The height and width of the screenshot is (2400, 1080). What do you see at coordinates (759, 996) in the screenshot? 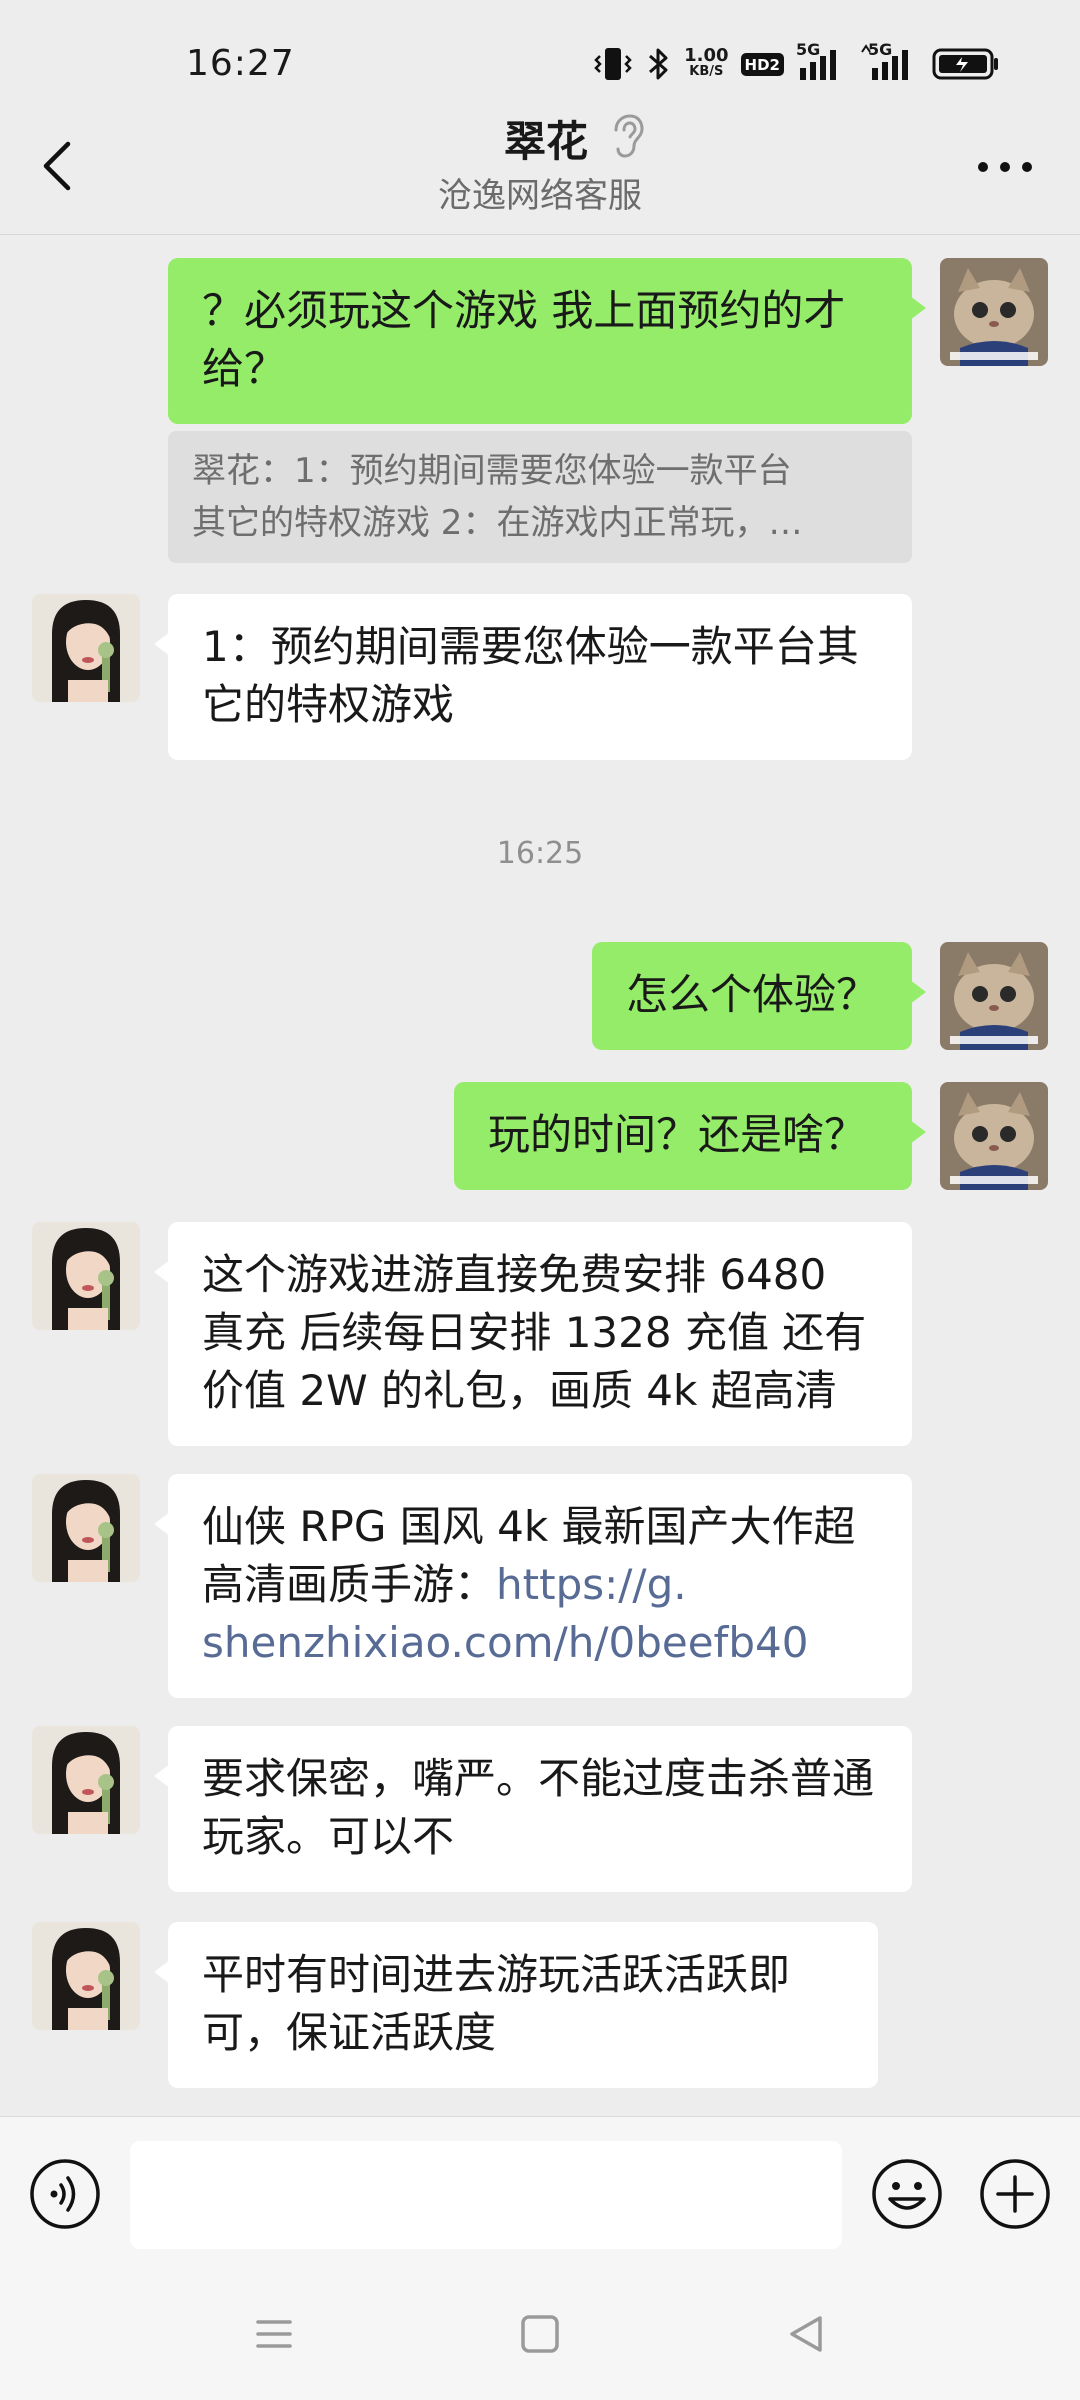
I see `my-message-bubble: 怎么个体验？` at bounding box center [759, 996].